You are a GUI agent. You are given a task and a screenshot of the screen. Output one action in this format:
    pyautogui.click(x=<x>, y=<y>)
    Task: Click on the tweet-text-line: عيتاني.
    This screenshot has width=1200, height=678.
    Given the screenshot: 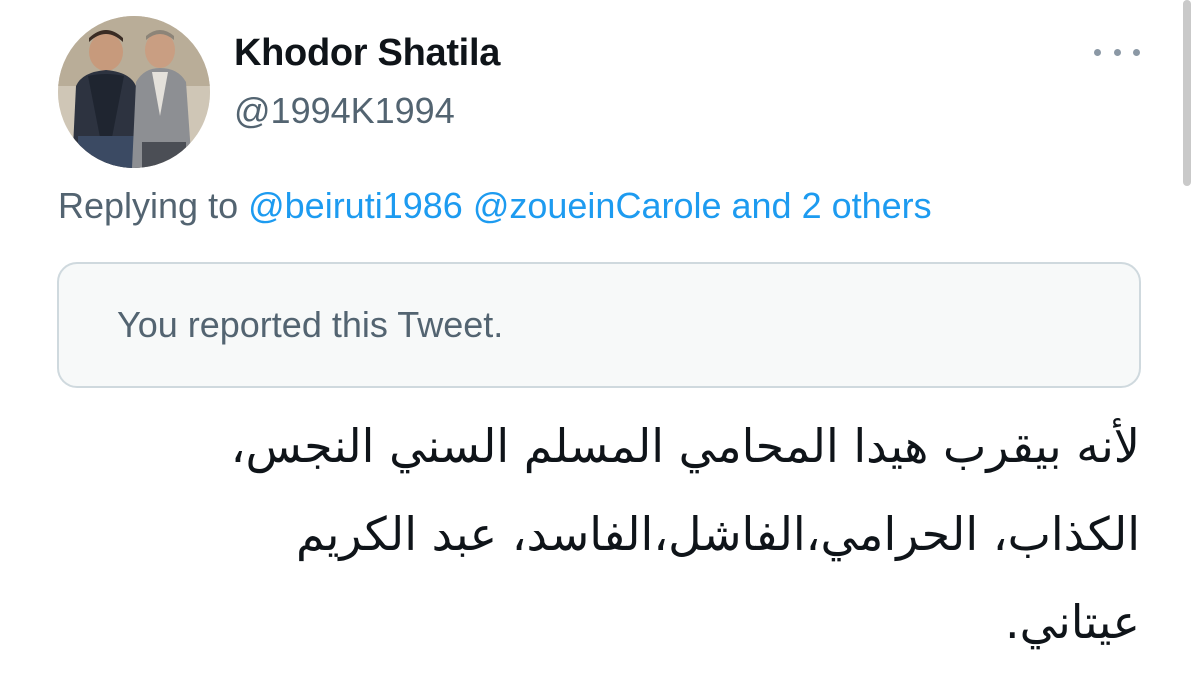 What is the action you would take?
    pyautogui.click(x=1072, y=622)
    